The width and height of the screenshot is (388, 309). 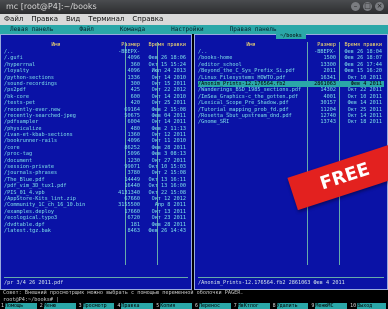 What do you see at coordinates (132, 29) in the screenshot?
I see `mc-menu-command: Команда` at bounding box center [132, 29].